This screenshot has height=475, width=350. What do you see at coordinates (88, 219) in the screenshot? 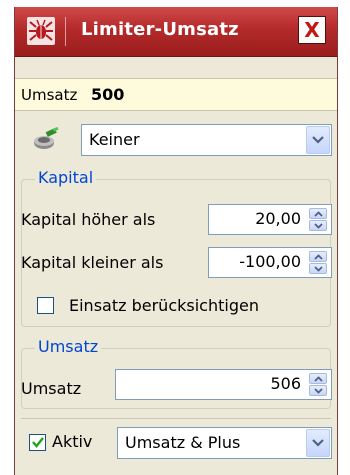
I see `kapital-higher-label: Kapital höher als` at bounding box center [88, 219].